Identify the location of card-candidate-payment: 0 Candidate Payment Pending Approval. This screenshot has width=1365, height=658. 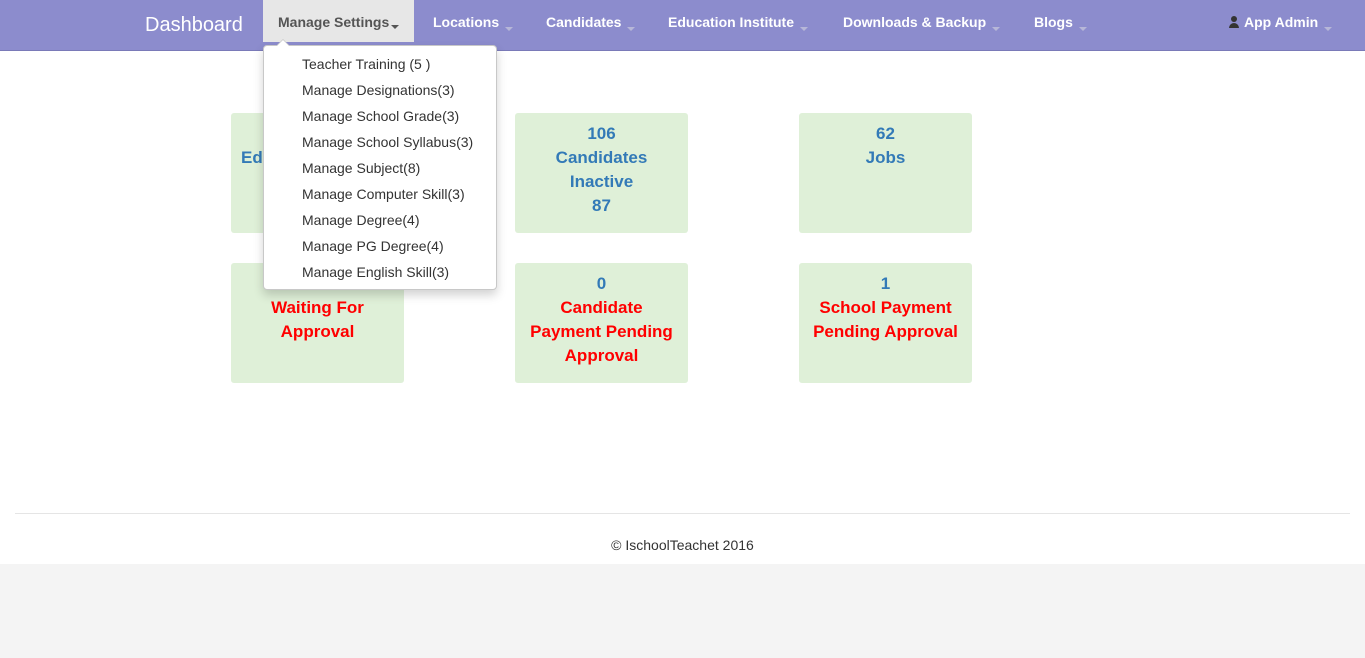
(601, 323).